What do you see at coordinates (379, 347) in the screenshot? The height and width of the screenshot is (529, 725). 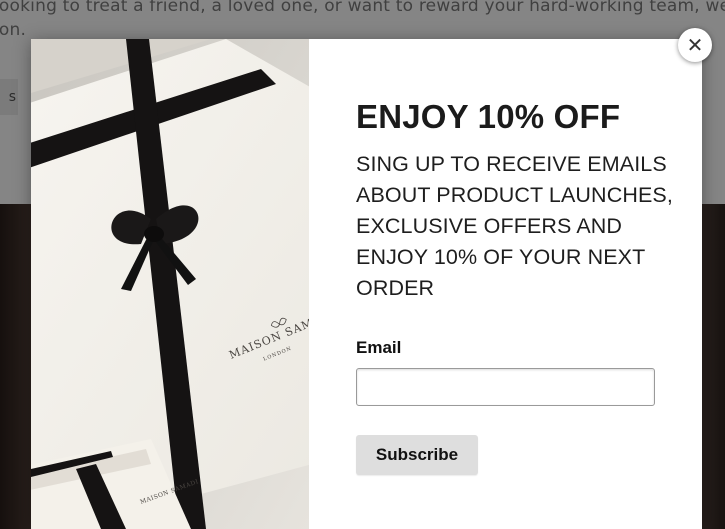 I see `email-label: Email` at bounding box center [379, 347].